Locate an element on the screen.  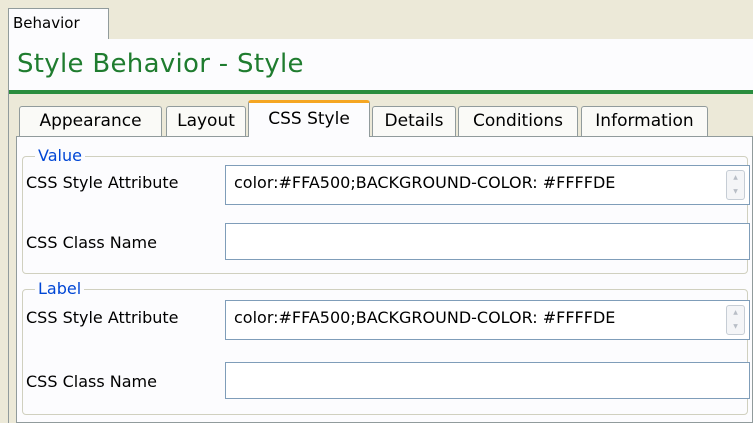
label-css-style-spinner: ▲ ▼ is located at coordinates (735, 320).